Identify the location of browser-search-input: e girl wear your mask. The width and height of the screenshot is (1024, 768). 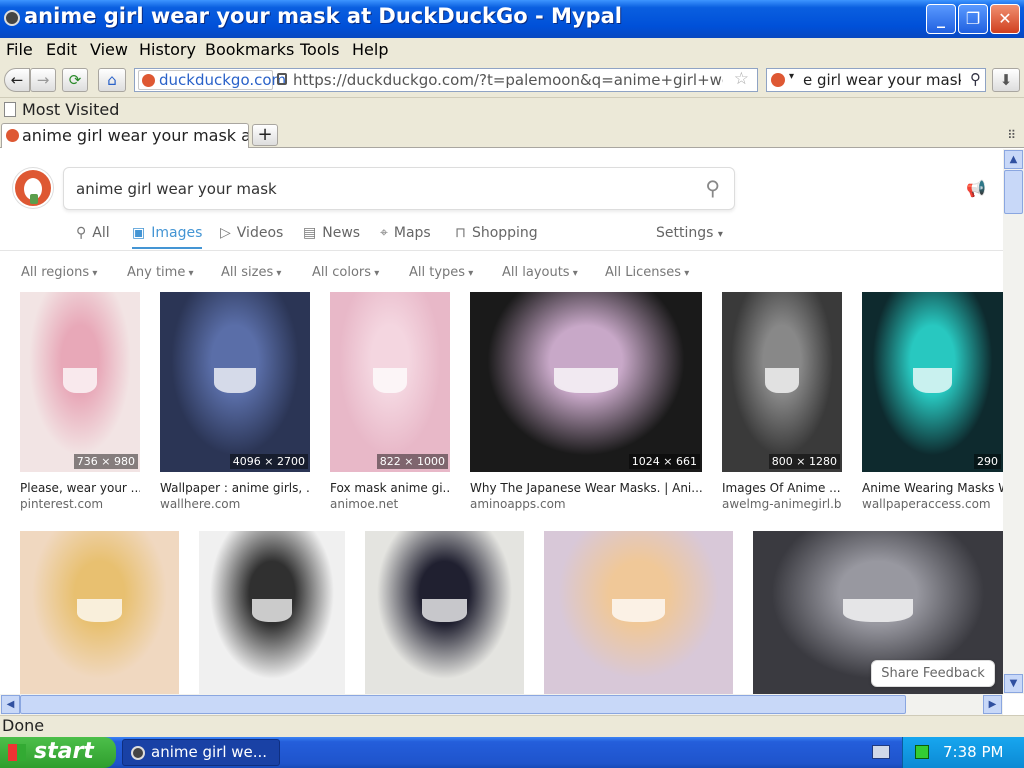
(882, 80).